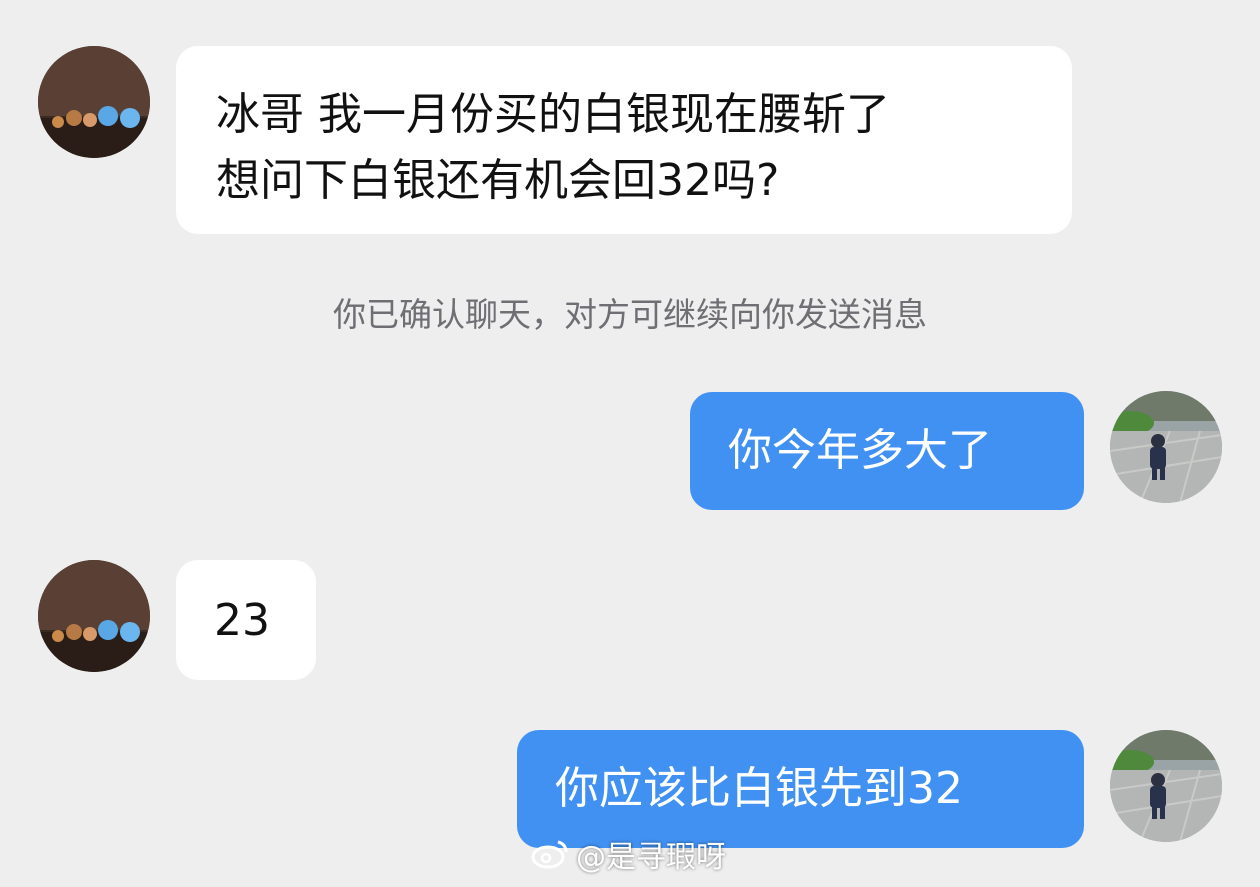  Describe the element at coordinates (630, 314) in the screenshot. I see `system-notice: 你已确认聊天，对方可继续向你发送消息` at that location.